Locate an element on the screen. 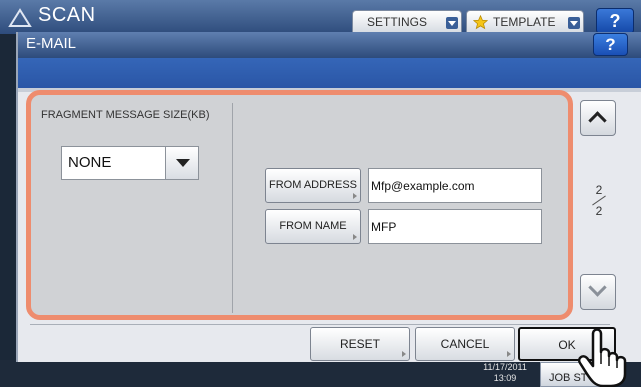 The image size is (641, 387). scan-logo-icon is located at coordinates (20, 17).